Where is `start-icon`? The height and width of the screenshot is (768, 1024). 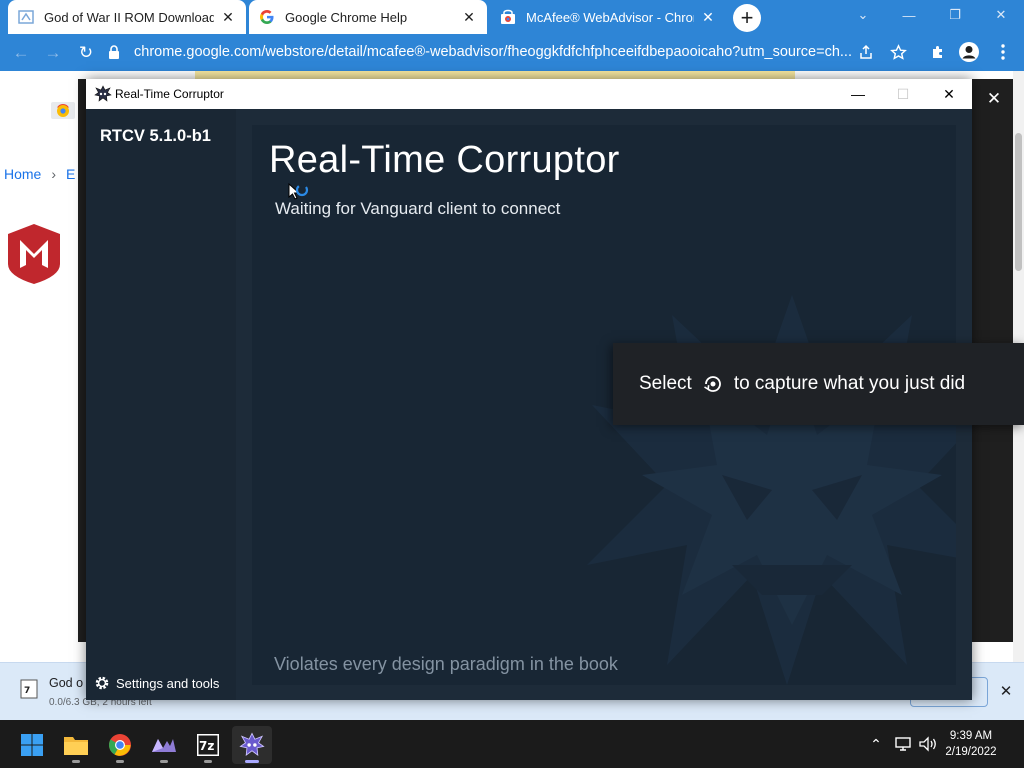 start-icon is located at coordinates (32, 745).